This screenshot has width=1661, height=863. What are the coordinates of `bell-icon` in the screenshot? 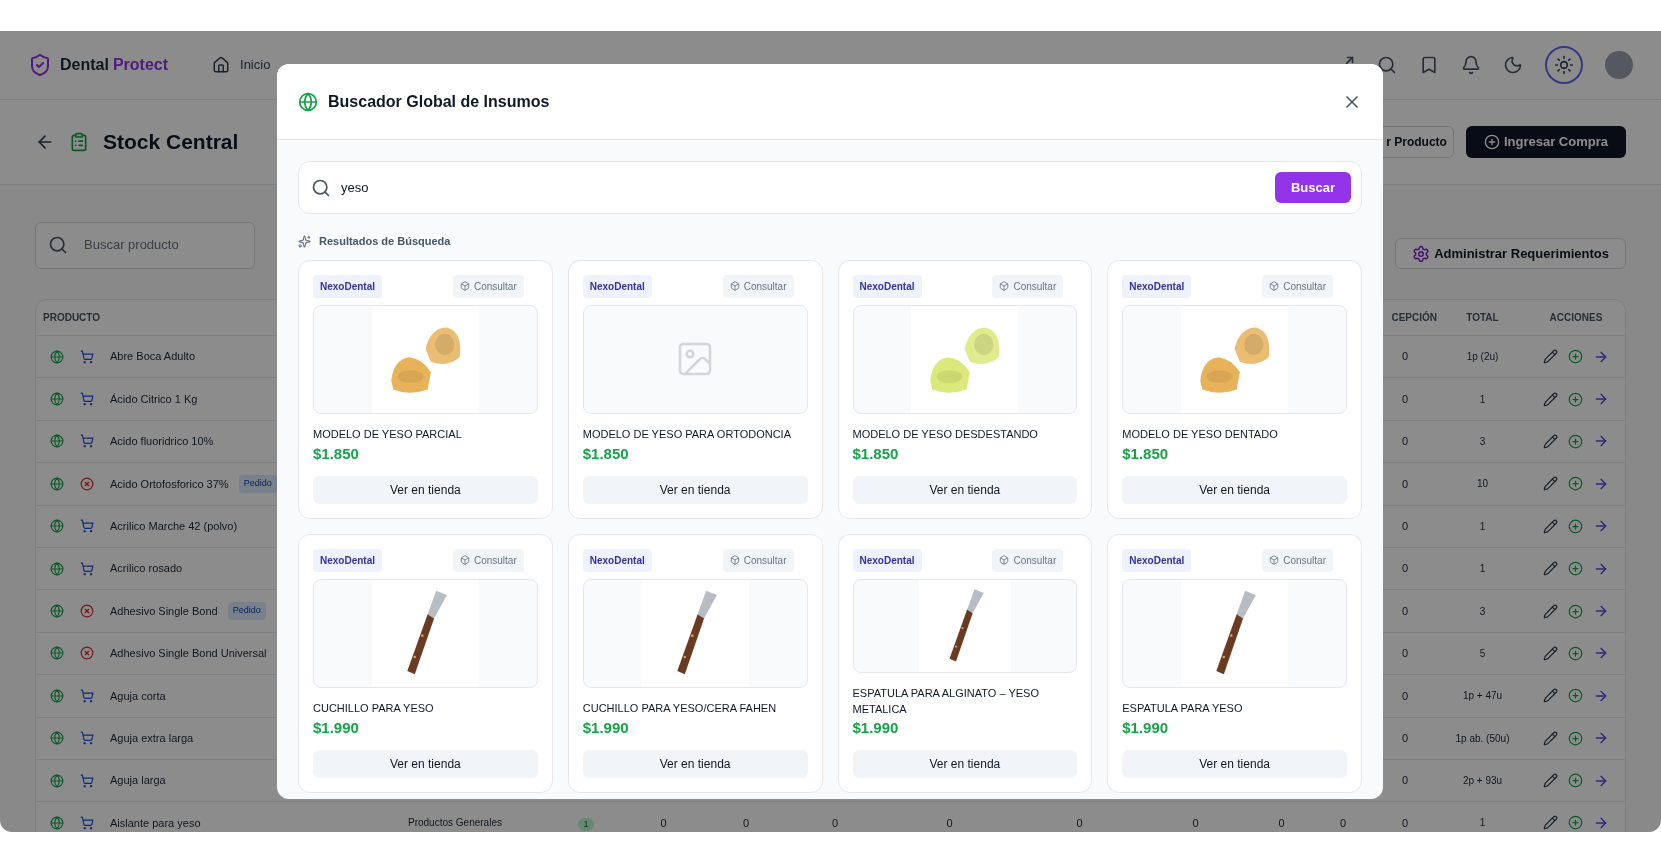 It's located at (1471, 65).